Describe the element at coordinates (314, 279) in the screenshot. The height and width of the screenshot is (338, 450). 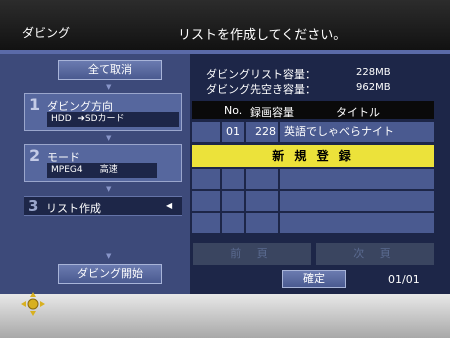
I see `confirm-button: 確定` at that location.